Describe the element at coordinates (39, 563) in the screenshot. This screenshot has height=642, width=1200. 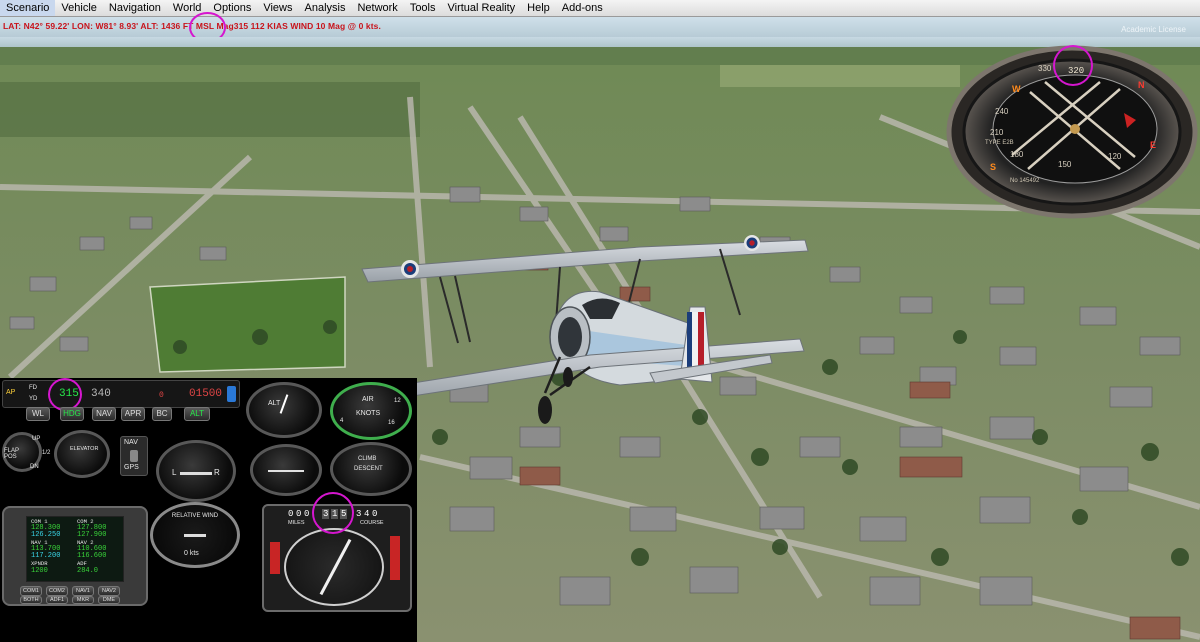
I see `xpndr-label: XPNDR` at that location.